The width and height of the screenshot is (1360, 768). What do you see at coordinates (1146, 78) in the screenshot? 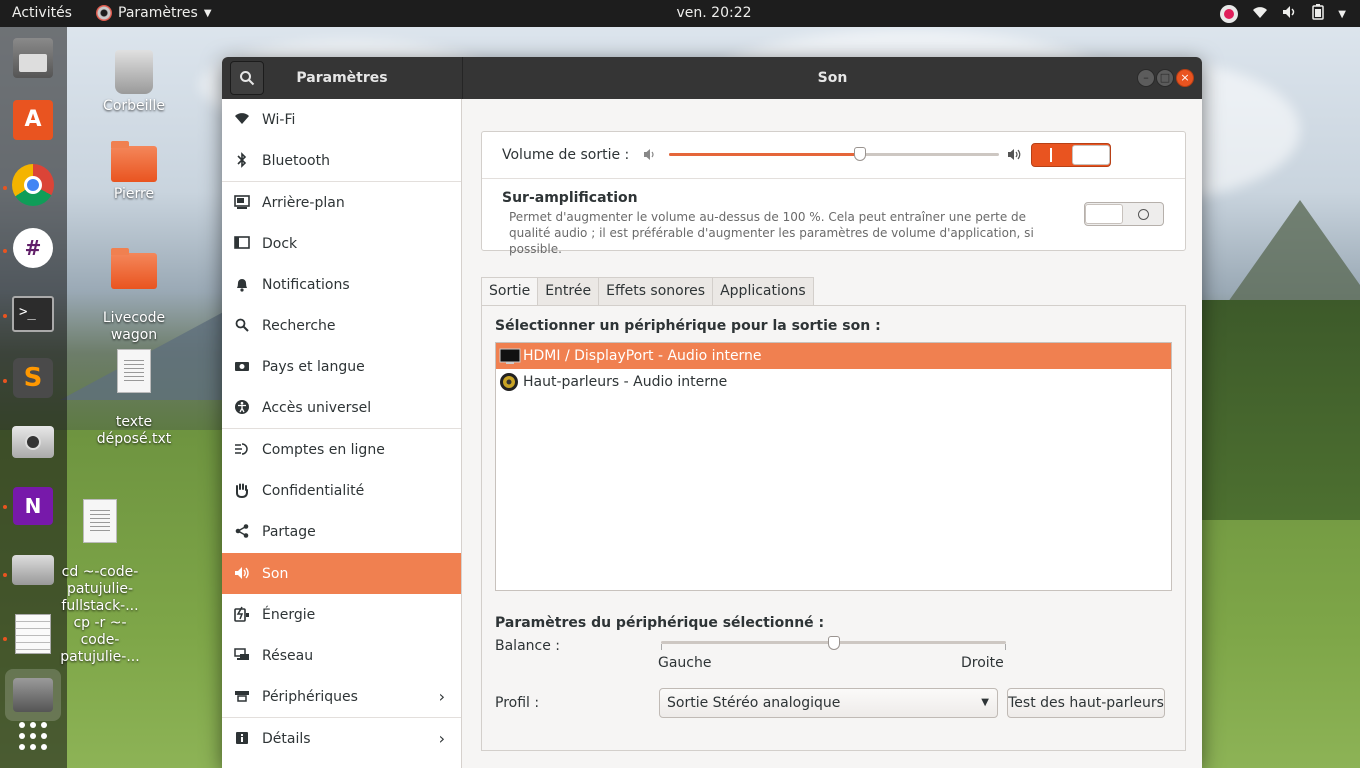
I see `minimize-button: –` at bounding box center [1146, 78].